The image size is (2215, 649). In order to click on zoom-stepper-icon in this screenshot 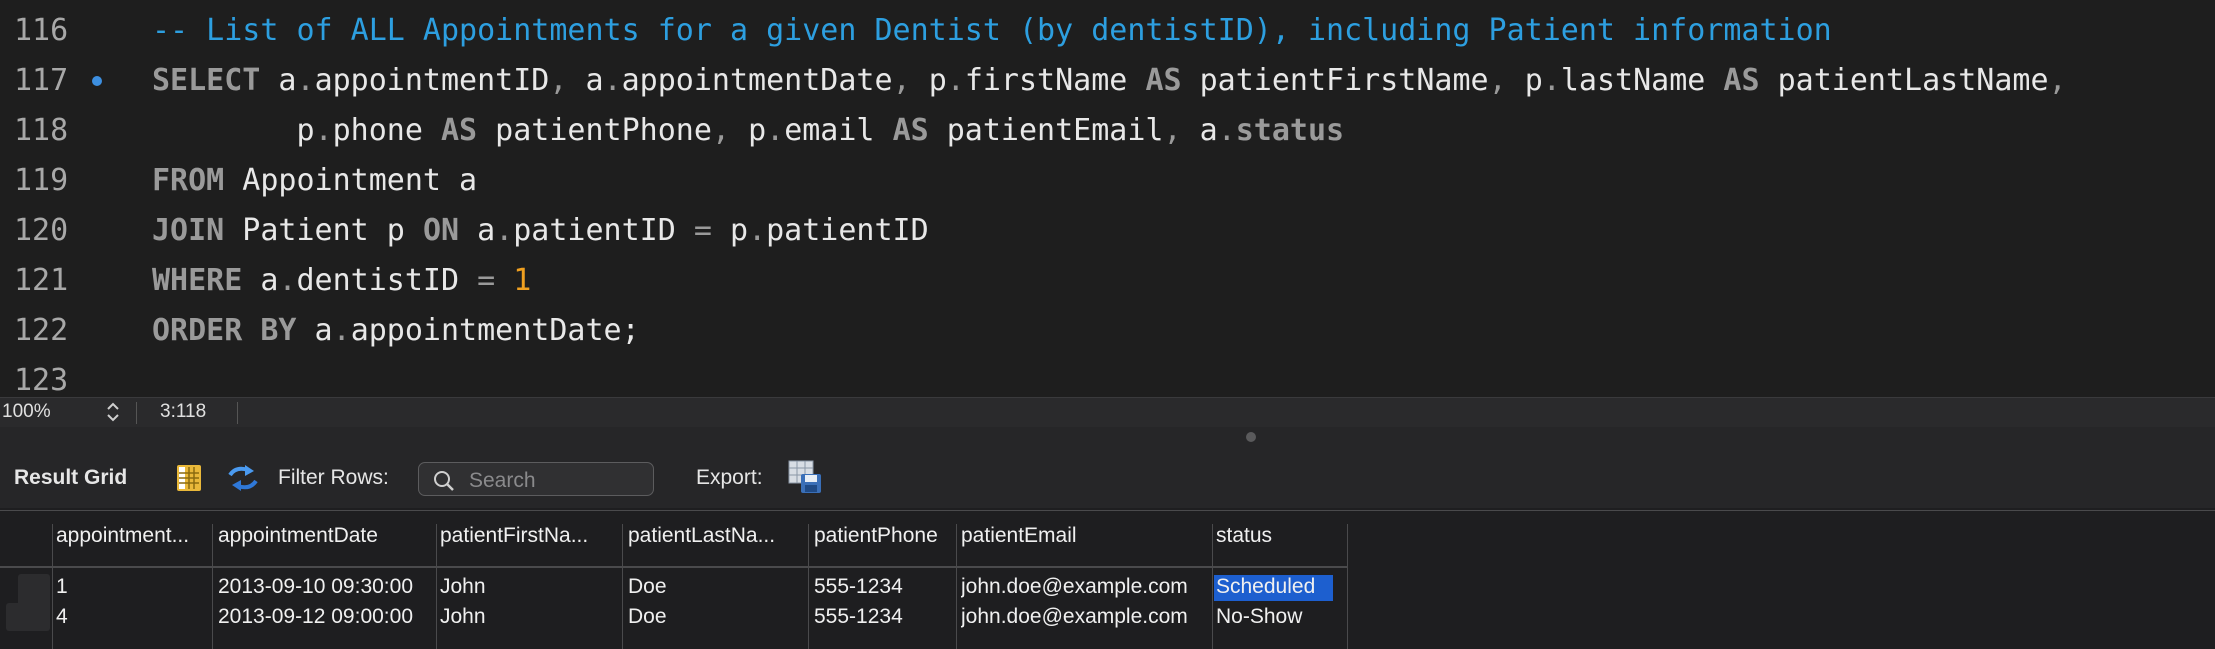, I will do `click(113, 412)`.